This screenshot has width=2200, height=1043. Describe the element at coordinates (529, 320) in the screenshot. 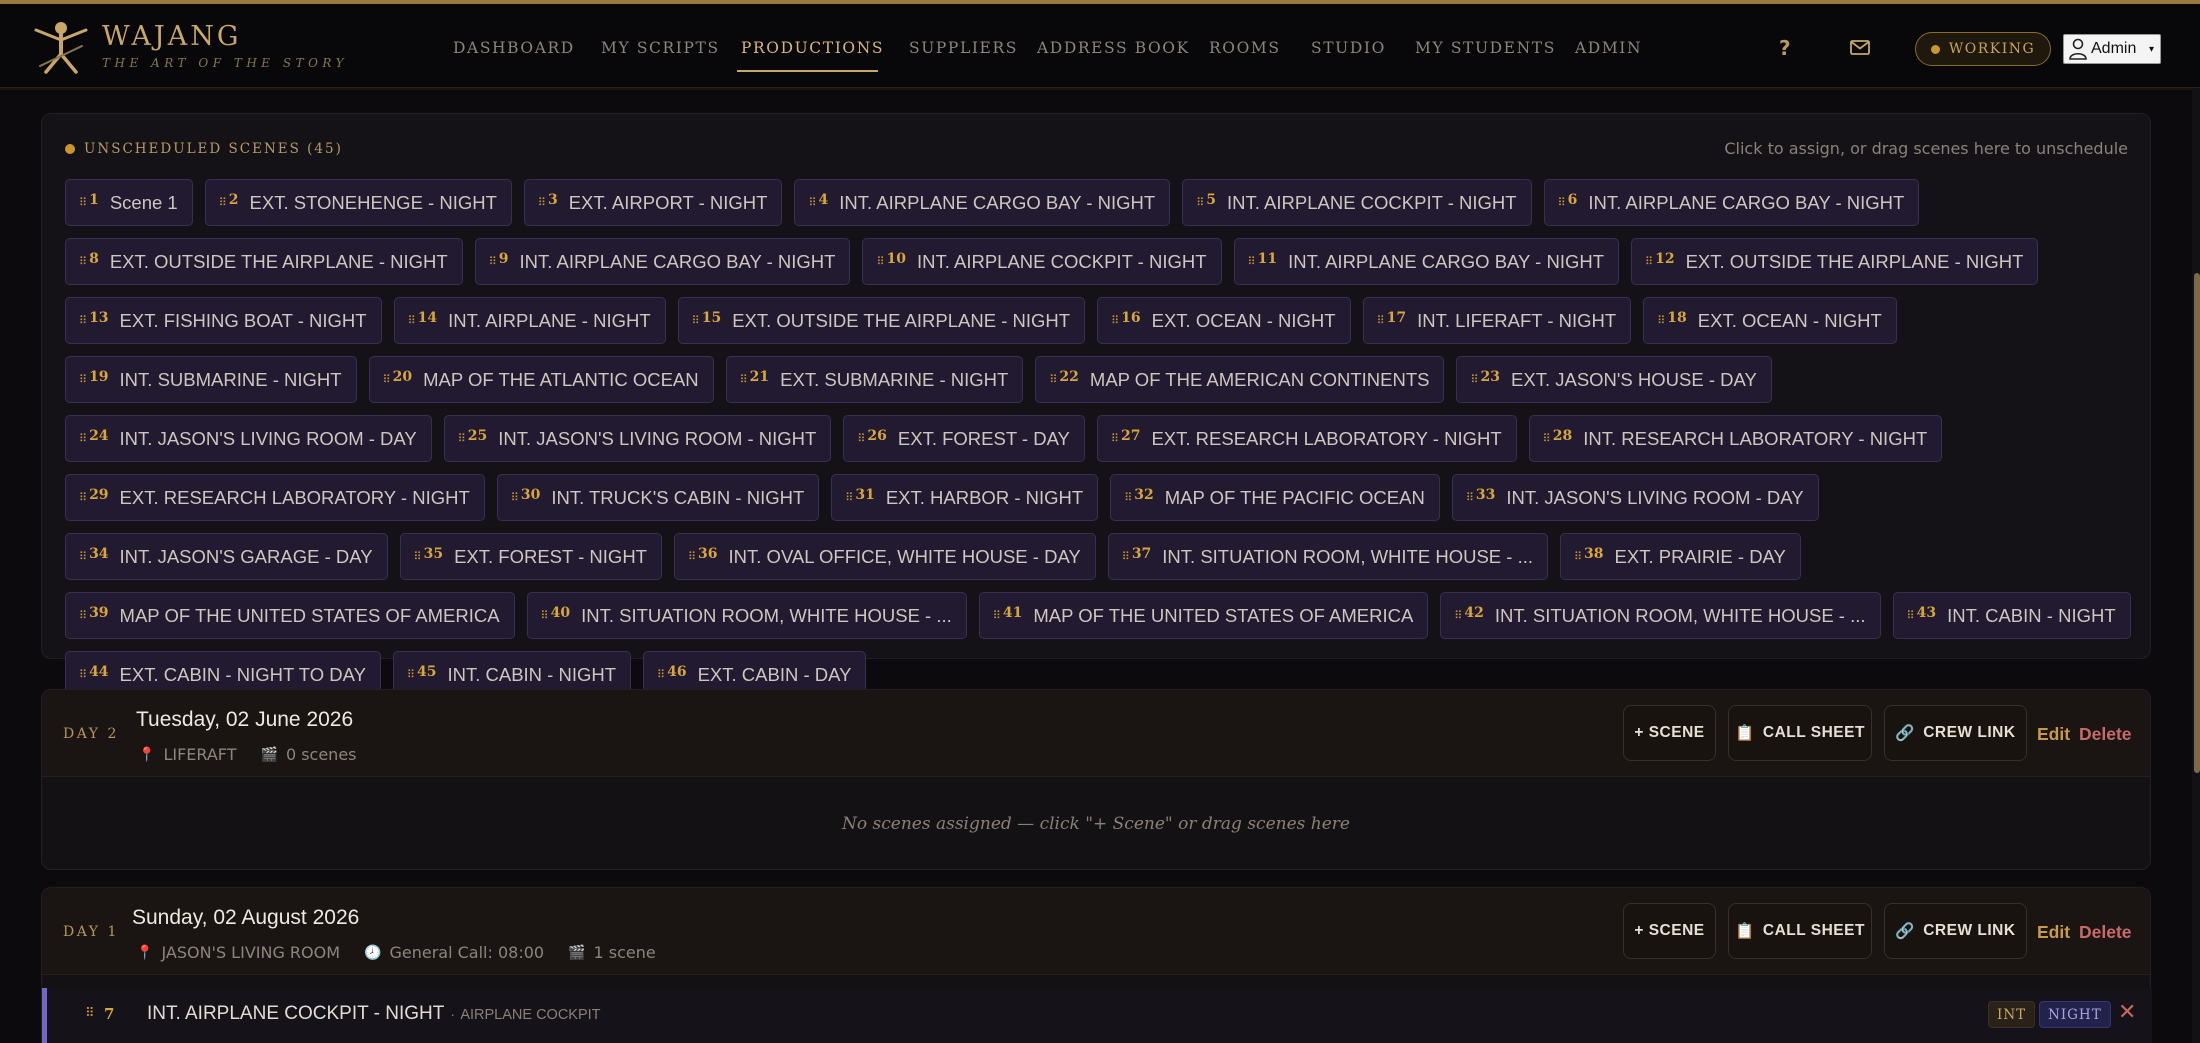

I see `scene-chip: ⠿ 14 INT. AIRPLANE - NIGHT` at that location.